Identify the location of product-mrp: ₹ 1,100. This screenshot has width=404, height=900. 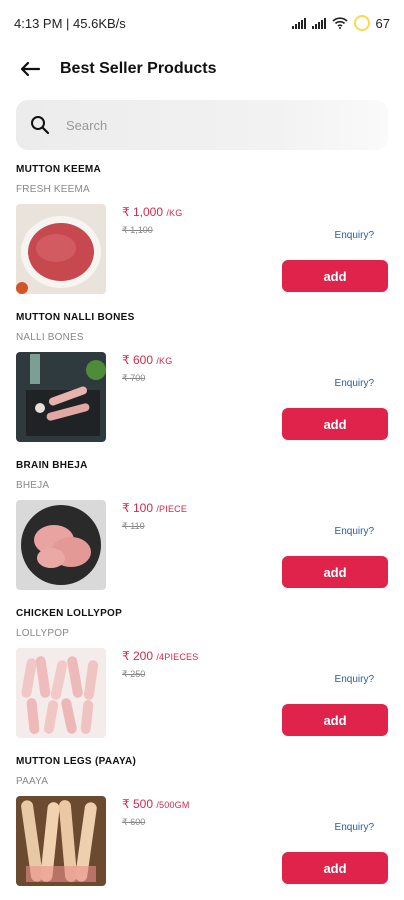
(137, 230).